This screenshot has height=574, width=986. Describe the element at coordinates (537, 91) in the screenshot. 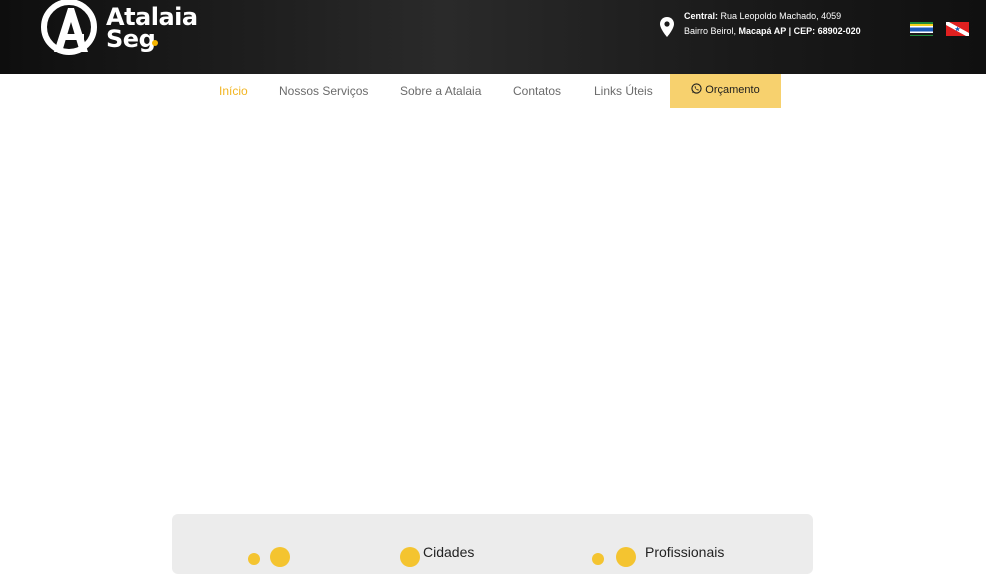

I see `nav-item-contatos: Contatos` at that location.